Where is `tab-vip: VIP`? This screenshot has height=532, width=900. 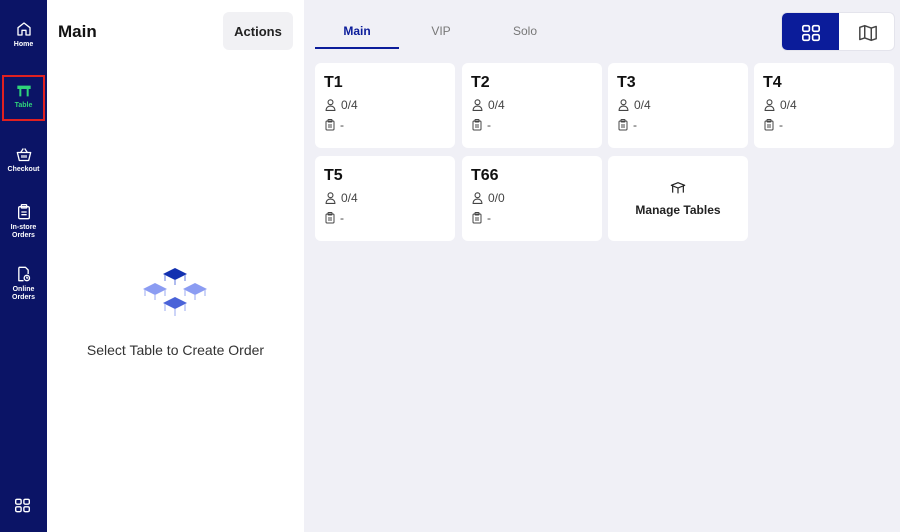
tab-vip: VIP is located at coordinates (441, 33).